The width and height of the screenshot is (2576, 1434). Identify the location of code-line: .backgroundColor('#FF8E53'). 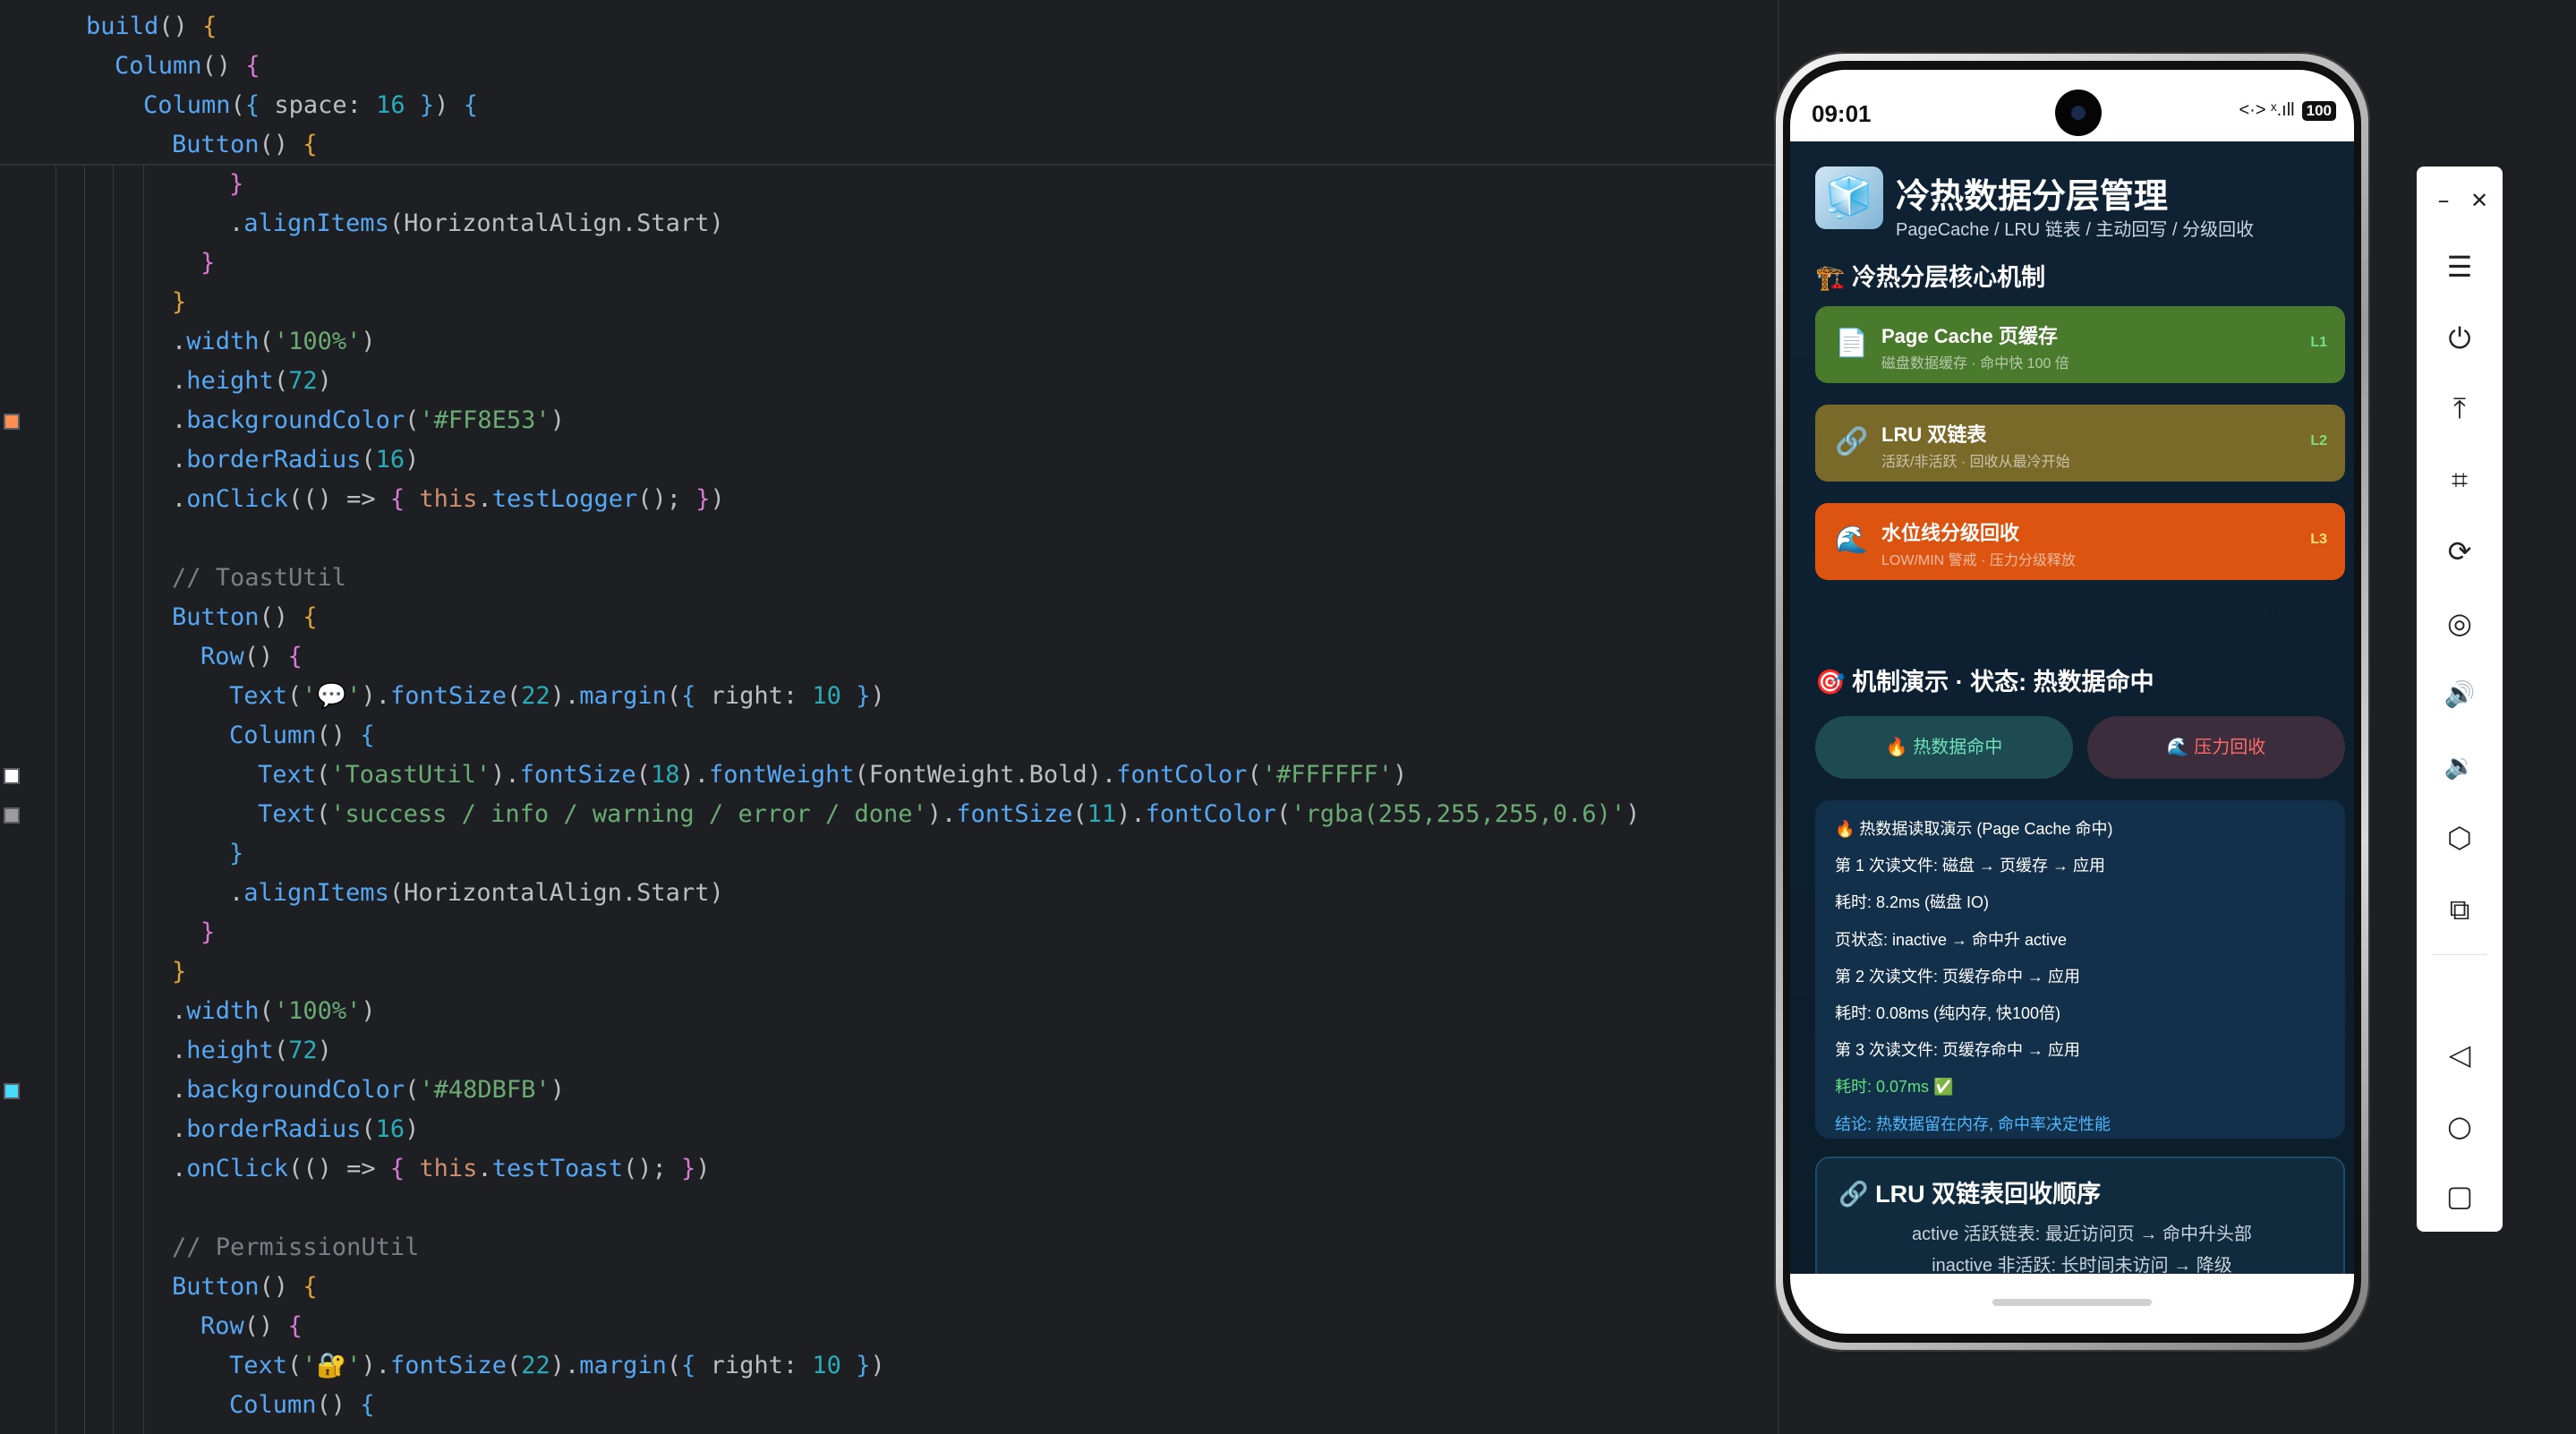
(368, 420).